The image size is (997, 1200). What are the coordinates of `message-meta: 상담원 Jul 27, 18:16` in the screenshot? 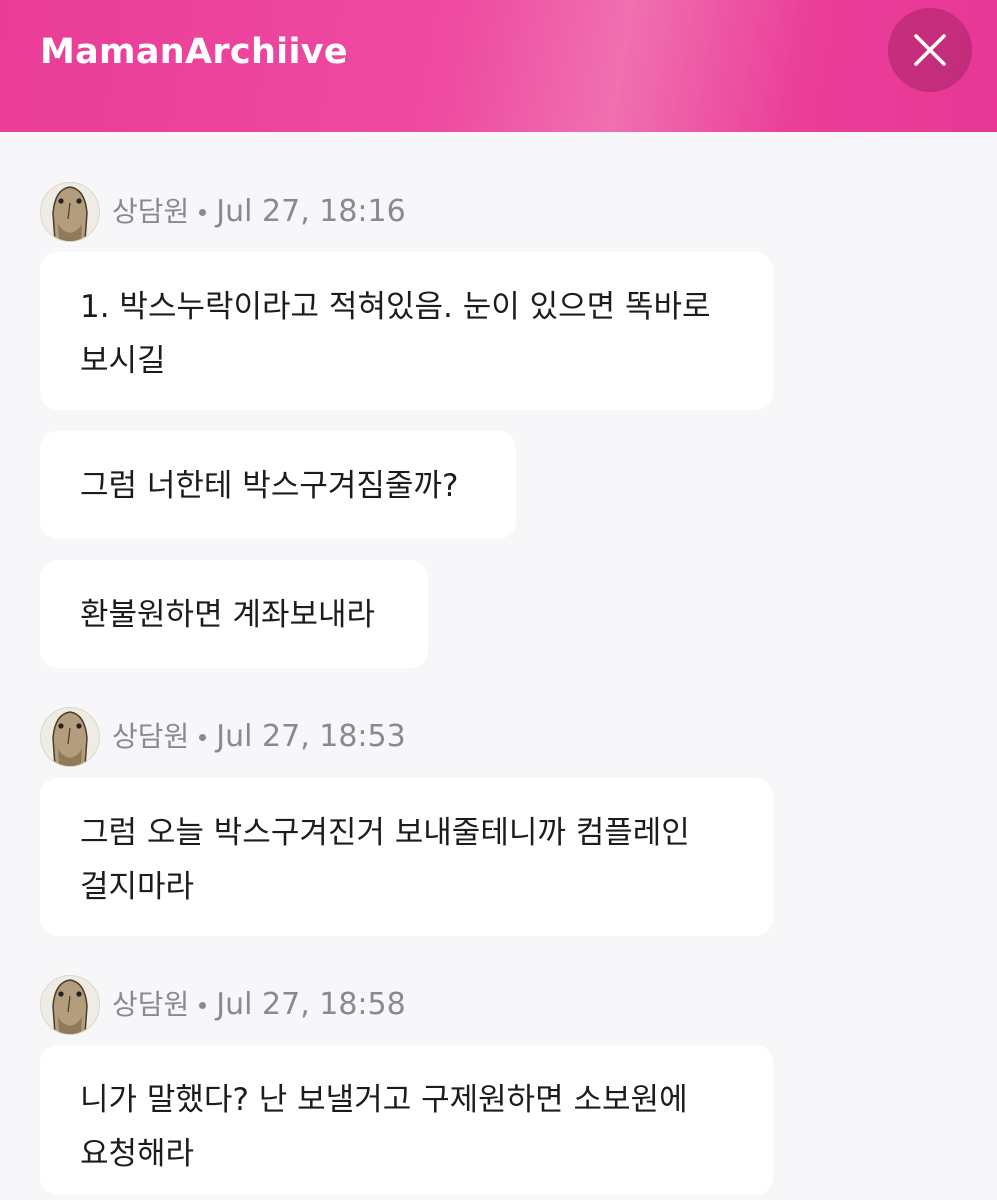 It's located at (223, 212).